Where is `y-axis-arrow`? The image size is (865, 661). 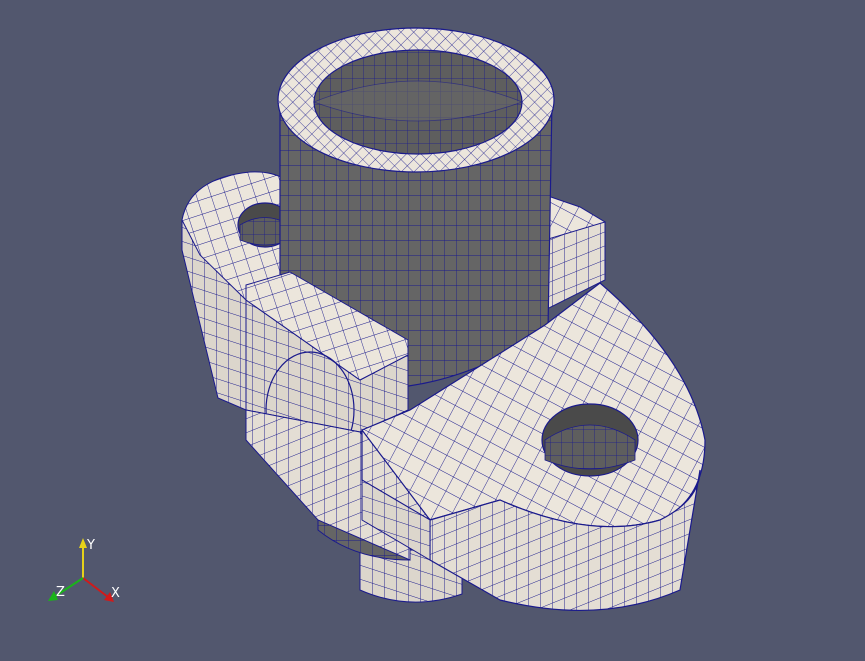
y-axis-arrow is located at coordinates (83, 543).